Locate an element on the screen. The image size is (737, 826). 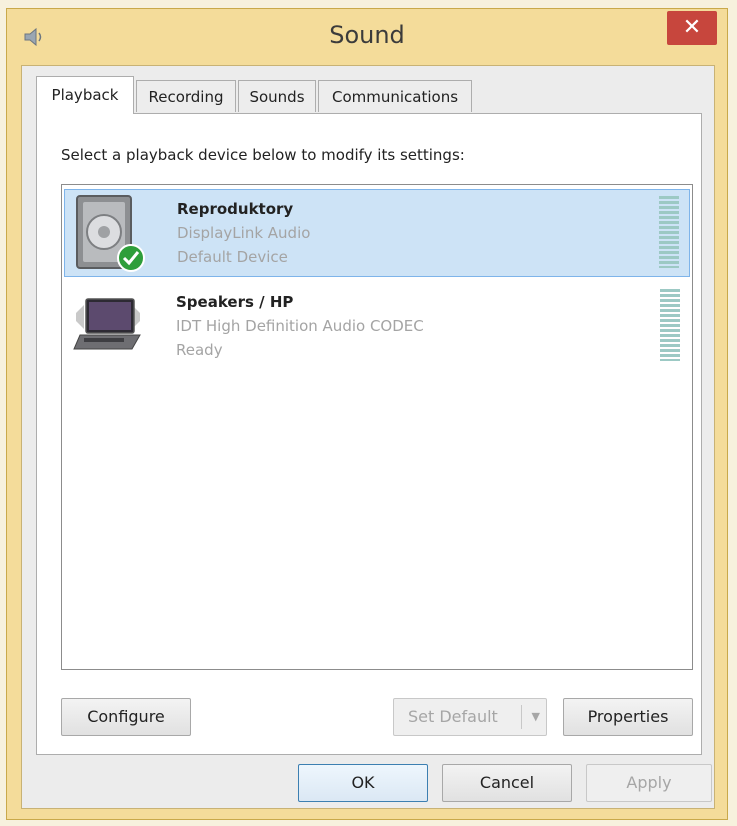
set-default-button: Set Default ▼ is located at coordinates (470, 717).